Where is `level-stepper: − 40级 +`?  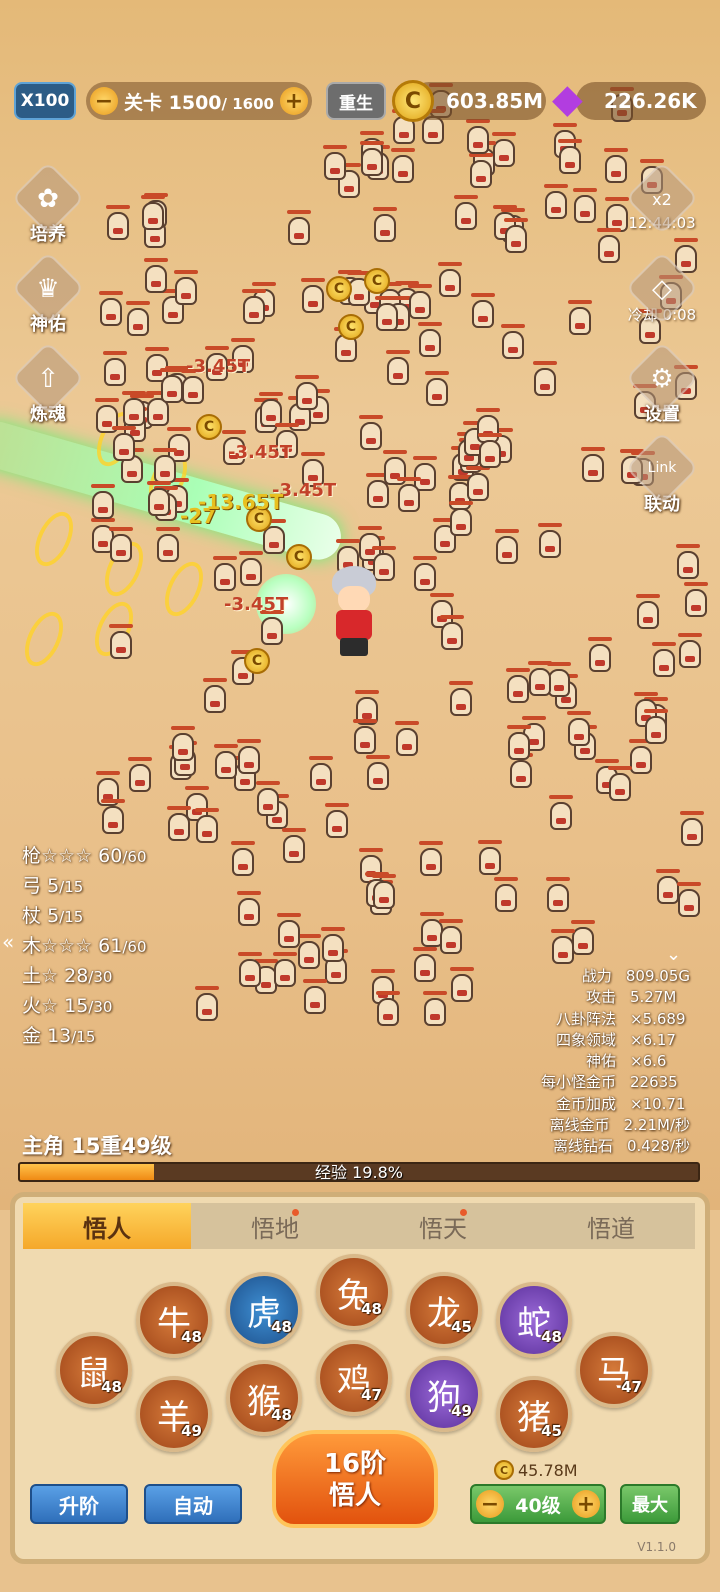 level-stepper: − 40级 + is located at coordinates (538, 1504).